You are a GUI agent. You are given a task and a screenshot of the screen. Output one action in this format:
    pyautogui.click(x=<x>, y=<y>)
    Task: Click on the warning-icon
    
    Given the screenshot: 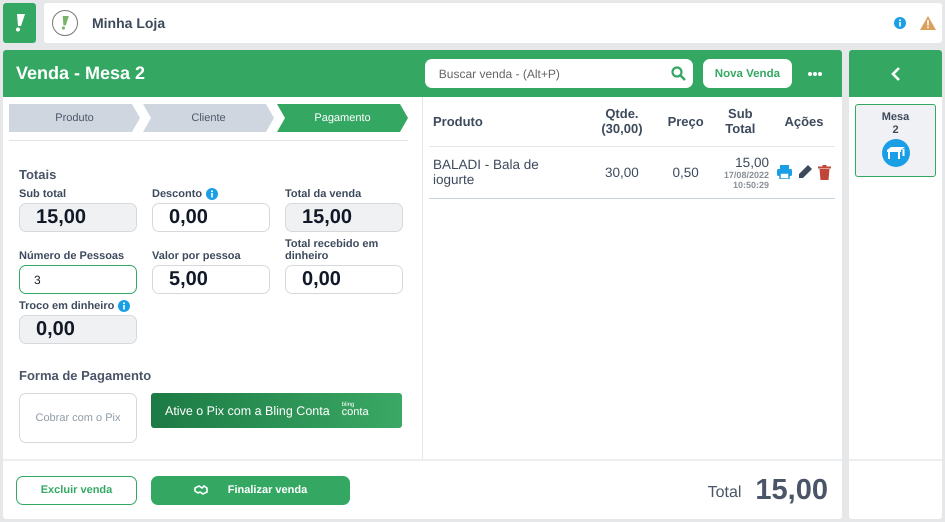 What is the action you would take?
    pyautogui.click(x=928, y=23)
    